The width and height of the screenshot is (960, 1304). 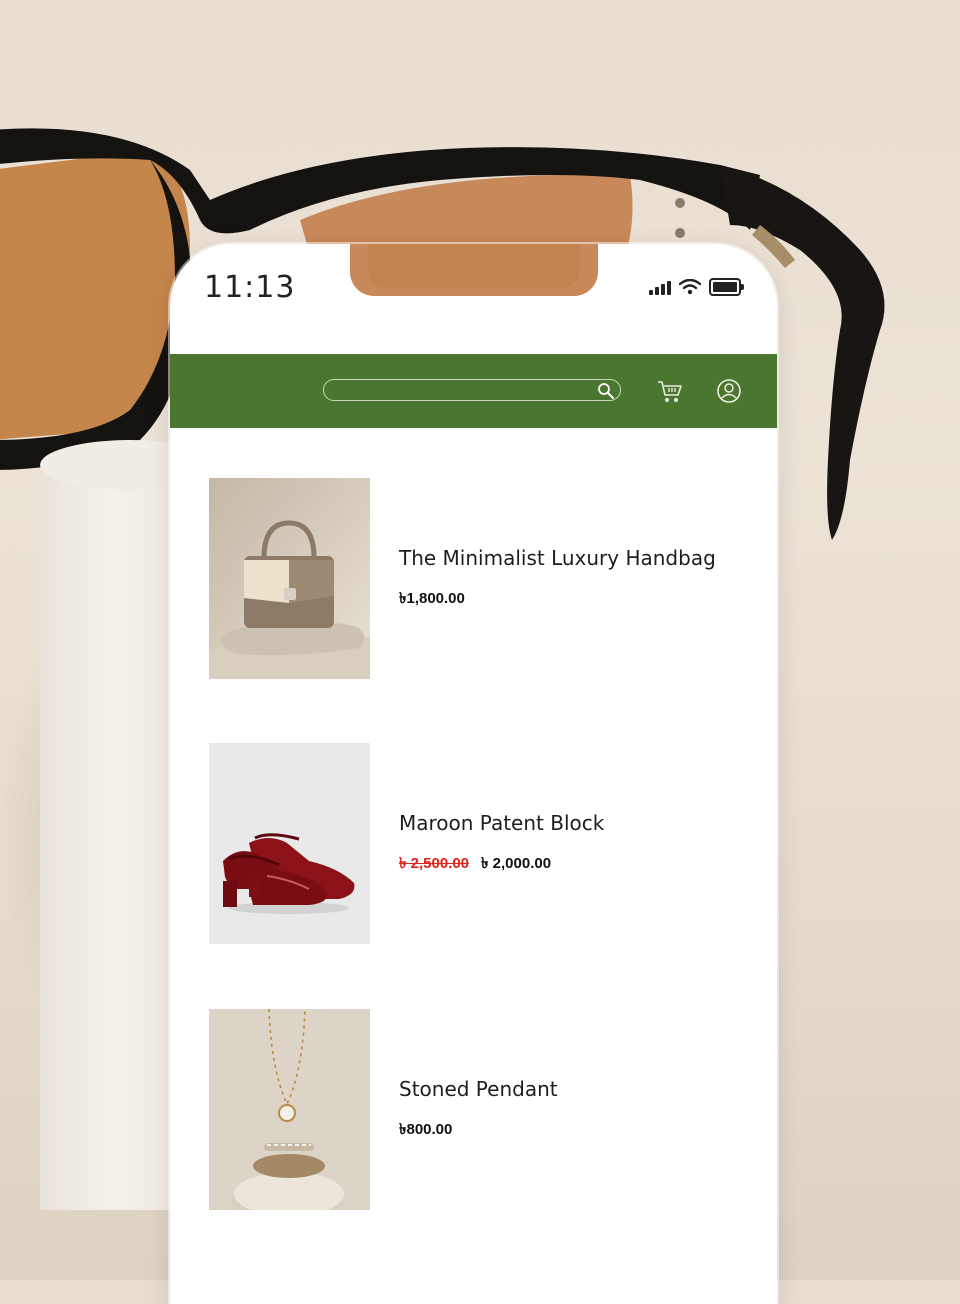 What do you see at coordinates (289, 843) in the screenshot?
I see `product-image-shoes` at bounding box center [289, 843].